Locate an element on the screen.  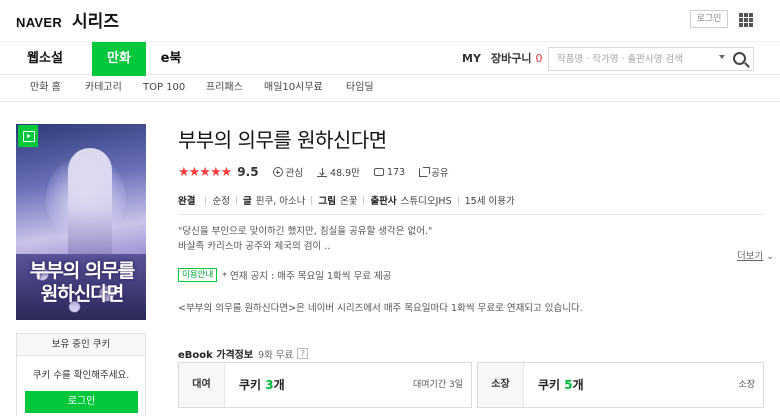
share-button: 공유 is located at coordinates (434, 172).